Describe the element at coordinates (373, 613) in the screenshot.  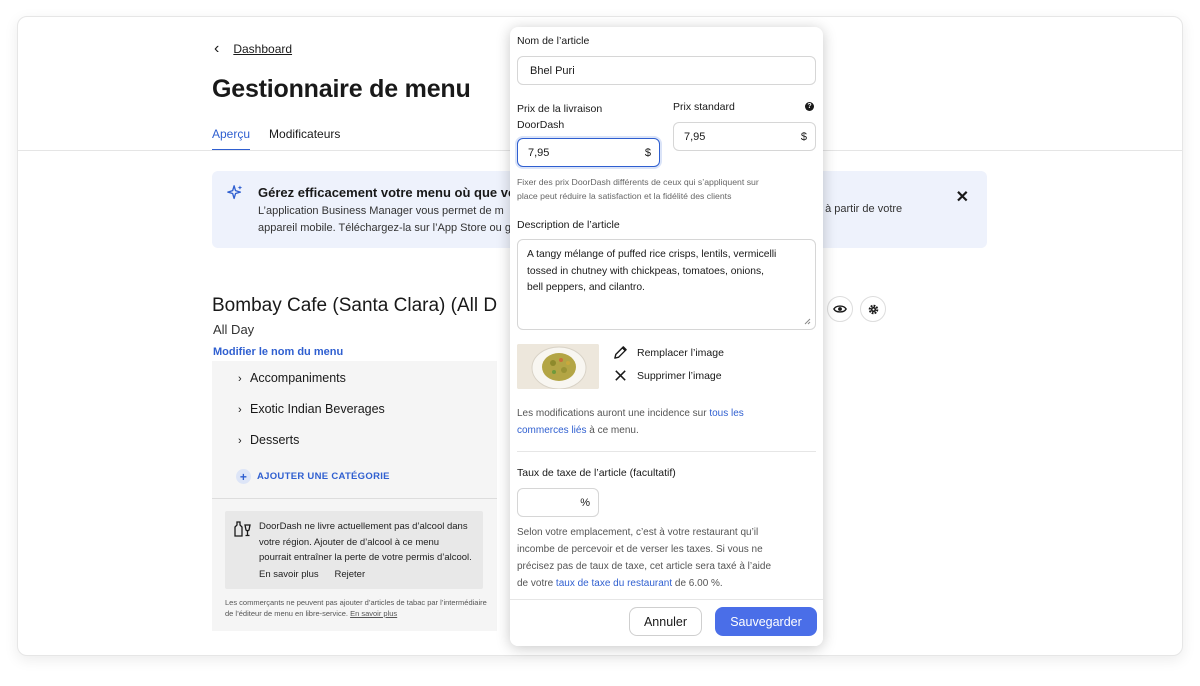
I see `tobacco-learn-more-link: En savoir plus` at that location.